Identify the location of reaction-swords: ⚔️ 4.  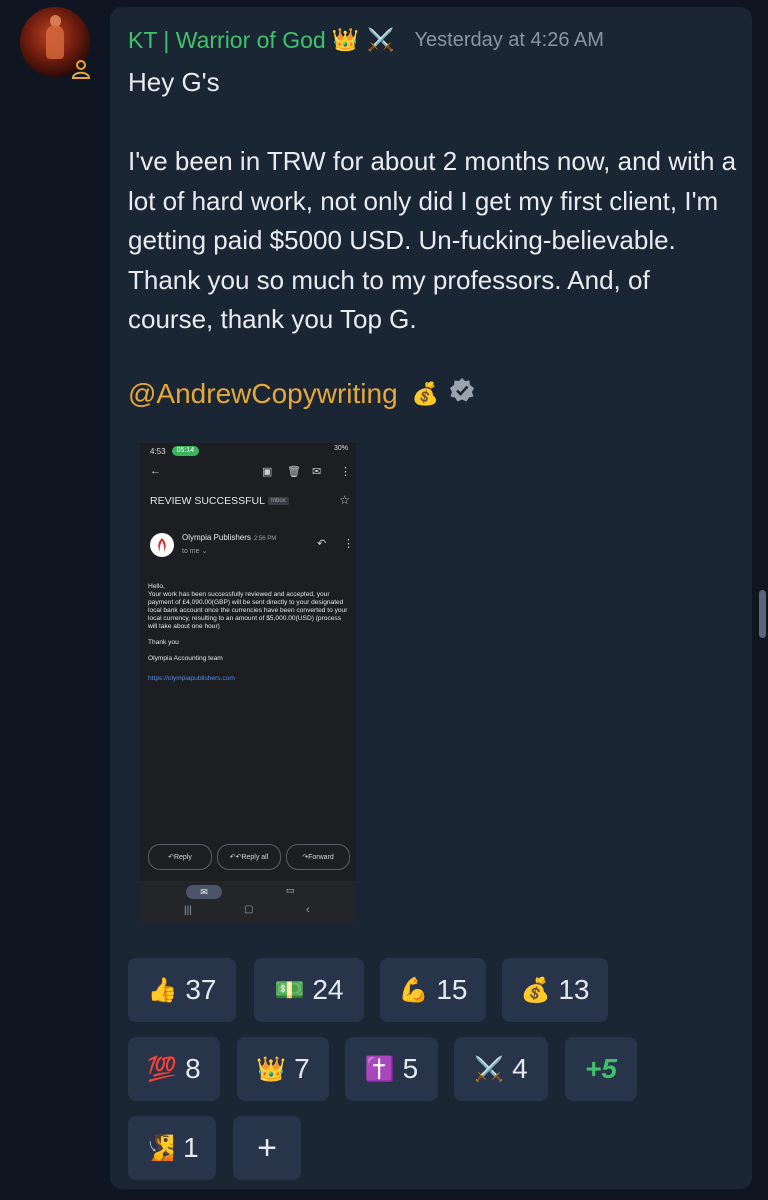
(501, 1069).